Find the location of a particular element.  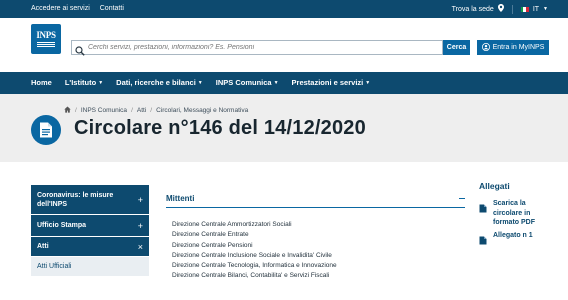

nav-item-prestazioni-servizi: Prestazioni e servizi ▼ is located at coordinates (331, 83).